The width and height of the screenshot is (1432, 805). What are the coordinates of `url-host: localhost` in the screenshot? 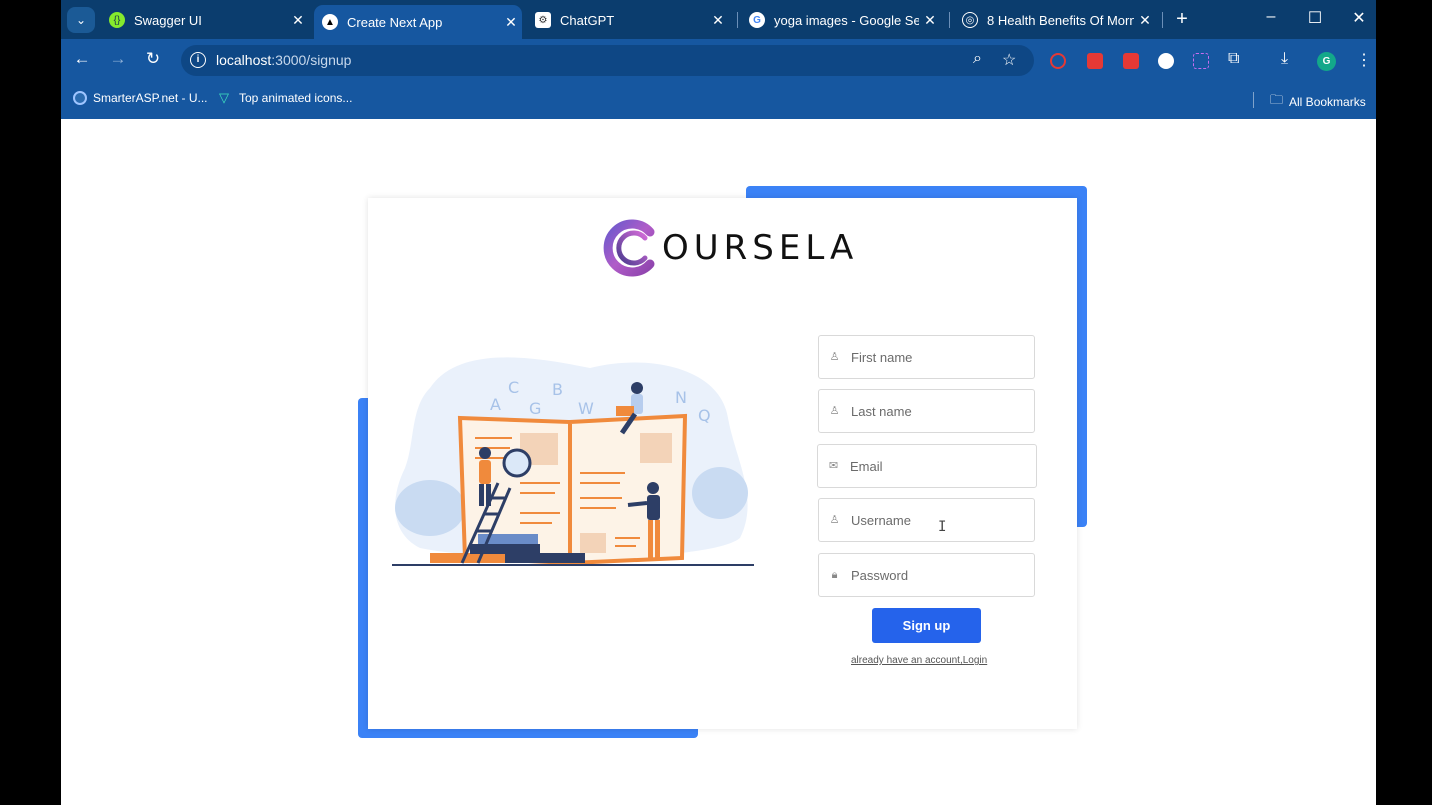 It's located at (244, 60).